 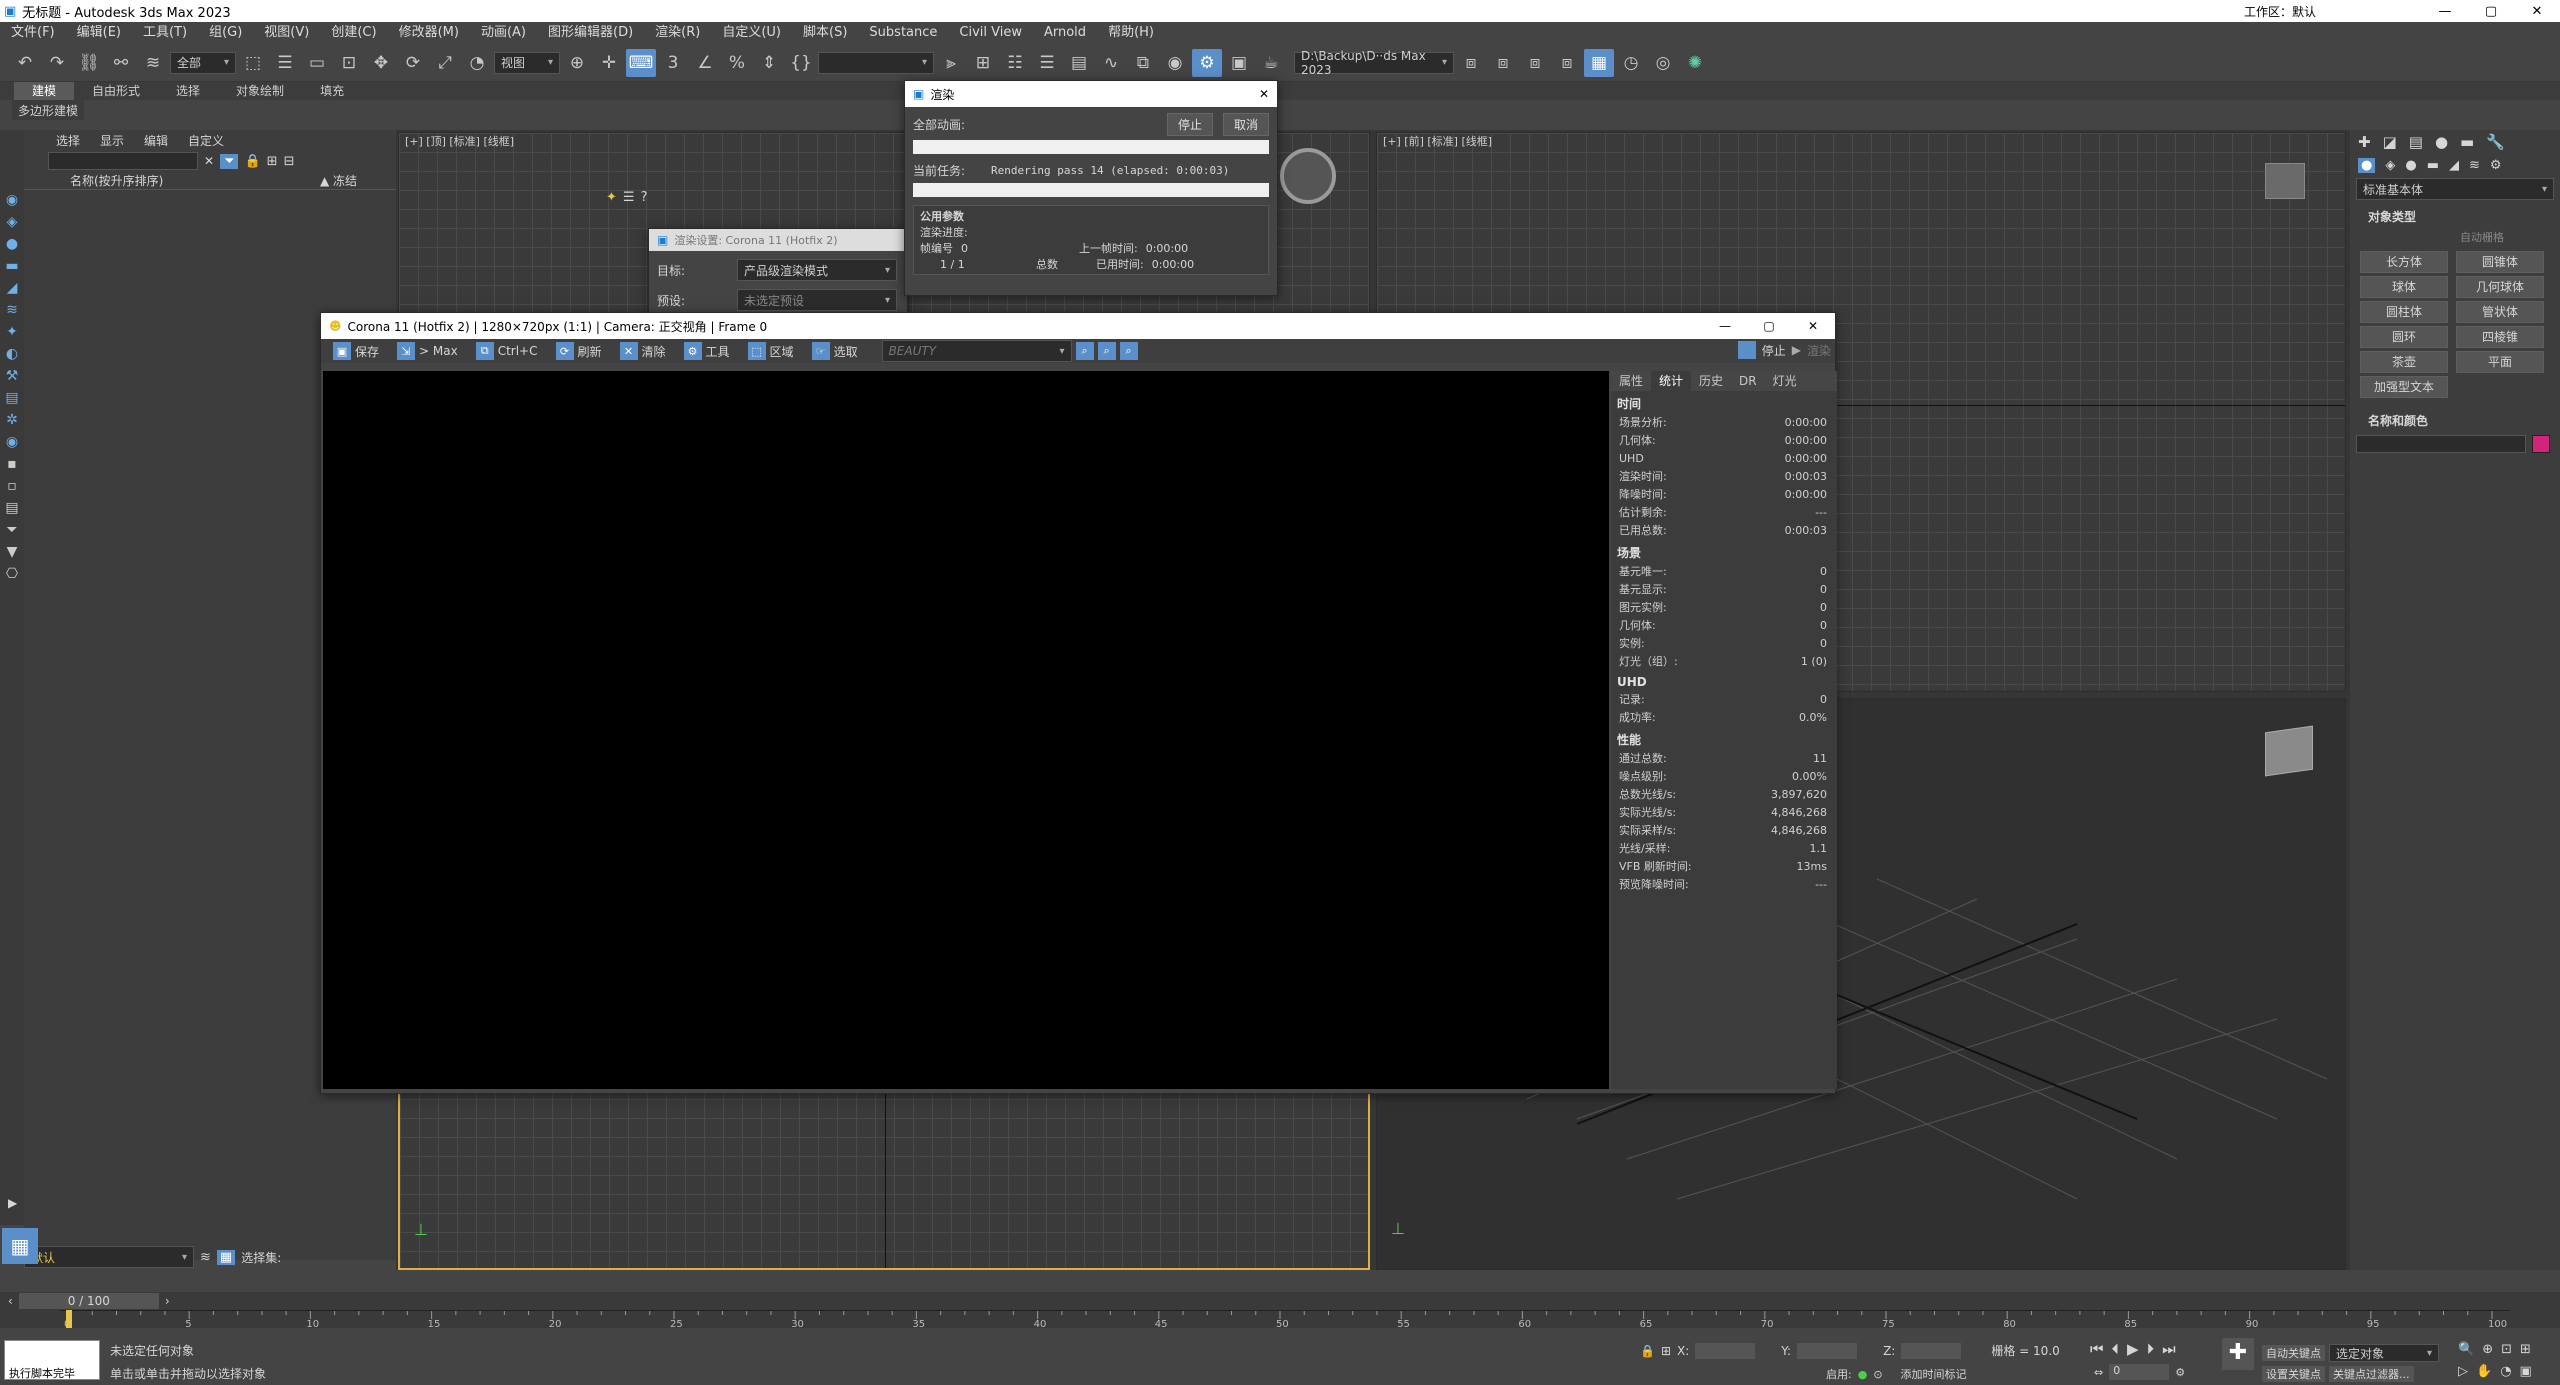 What do you see at coordinates (1015, 63) in the screenshot?
I see `scene-explorer-icon: ☷` at bounding box center [1015, 63].